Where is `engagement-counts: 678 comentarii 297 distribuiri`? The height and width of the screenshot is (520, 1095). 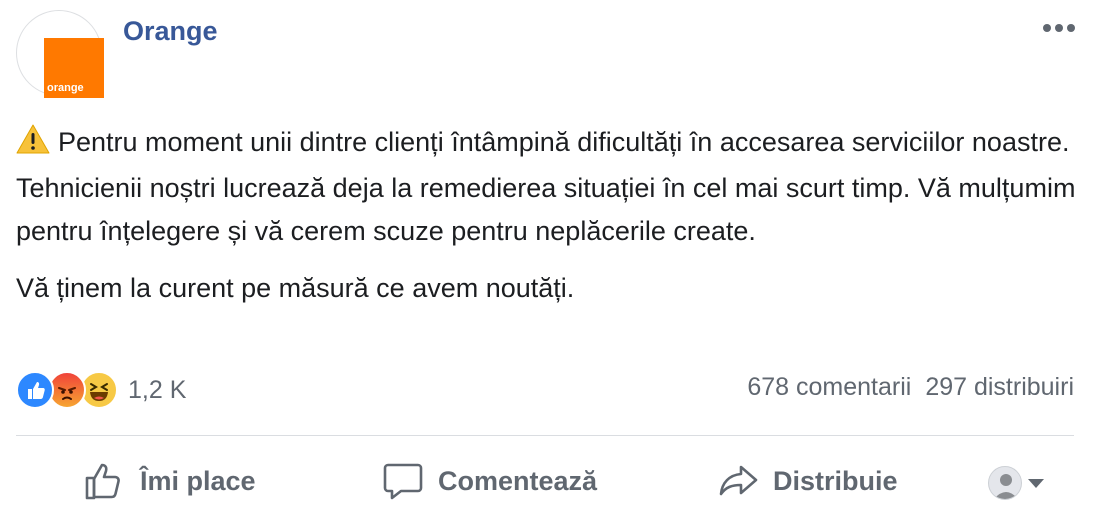
engagement-counts: 678 comentarii 297 distribuiri is located at coordinates (910, 387).